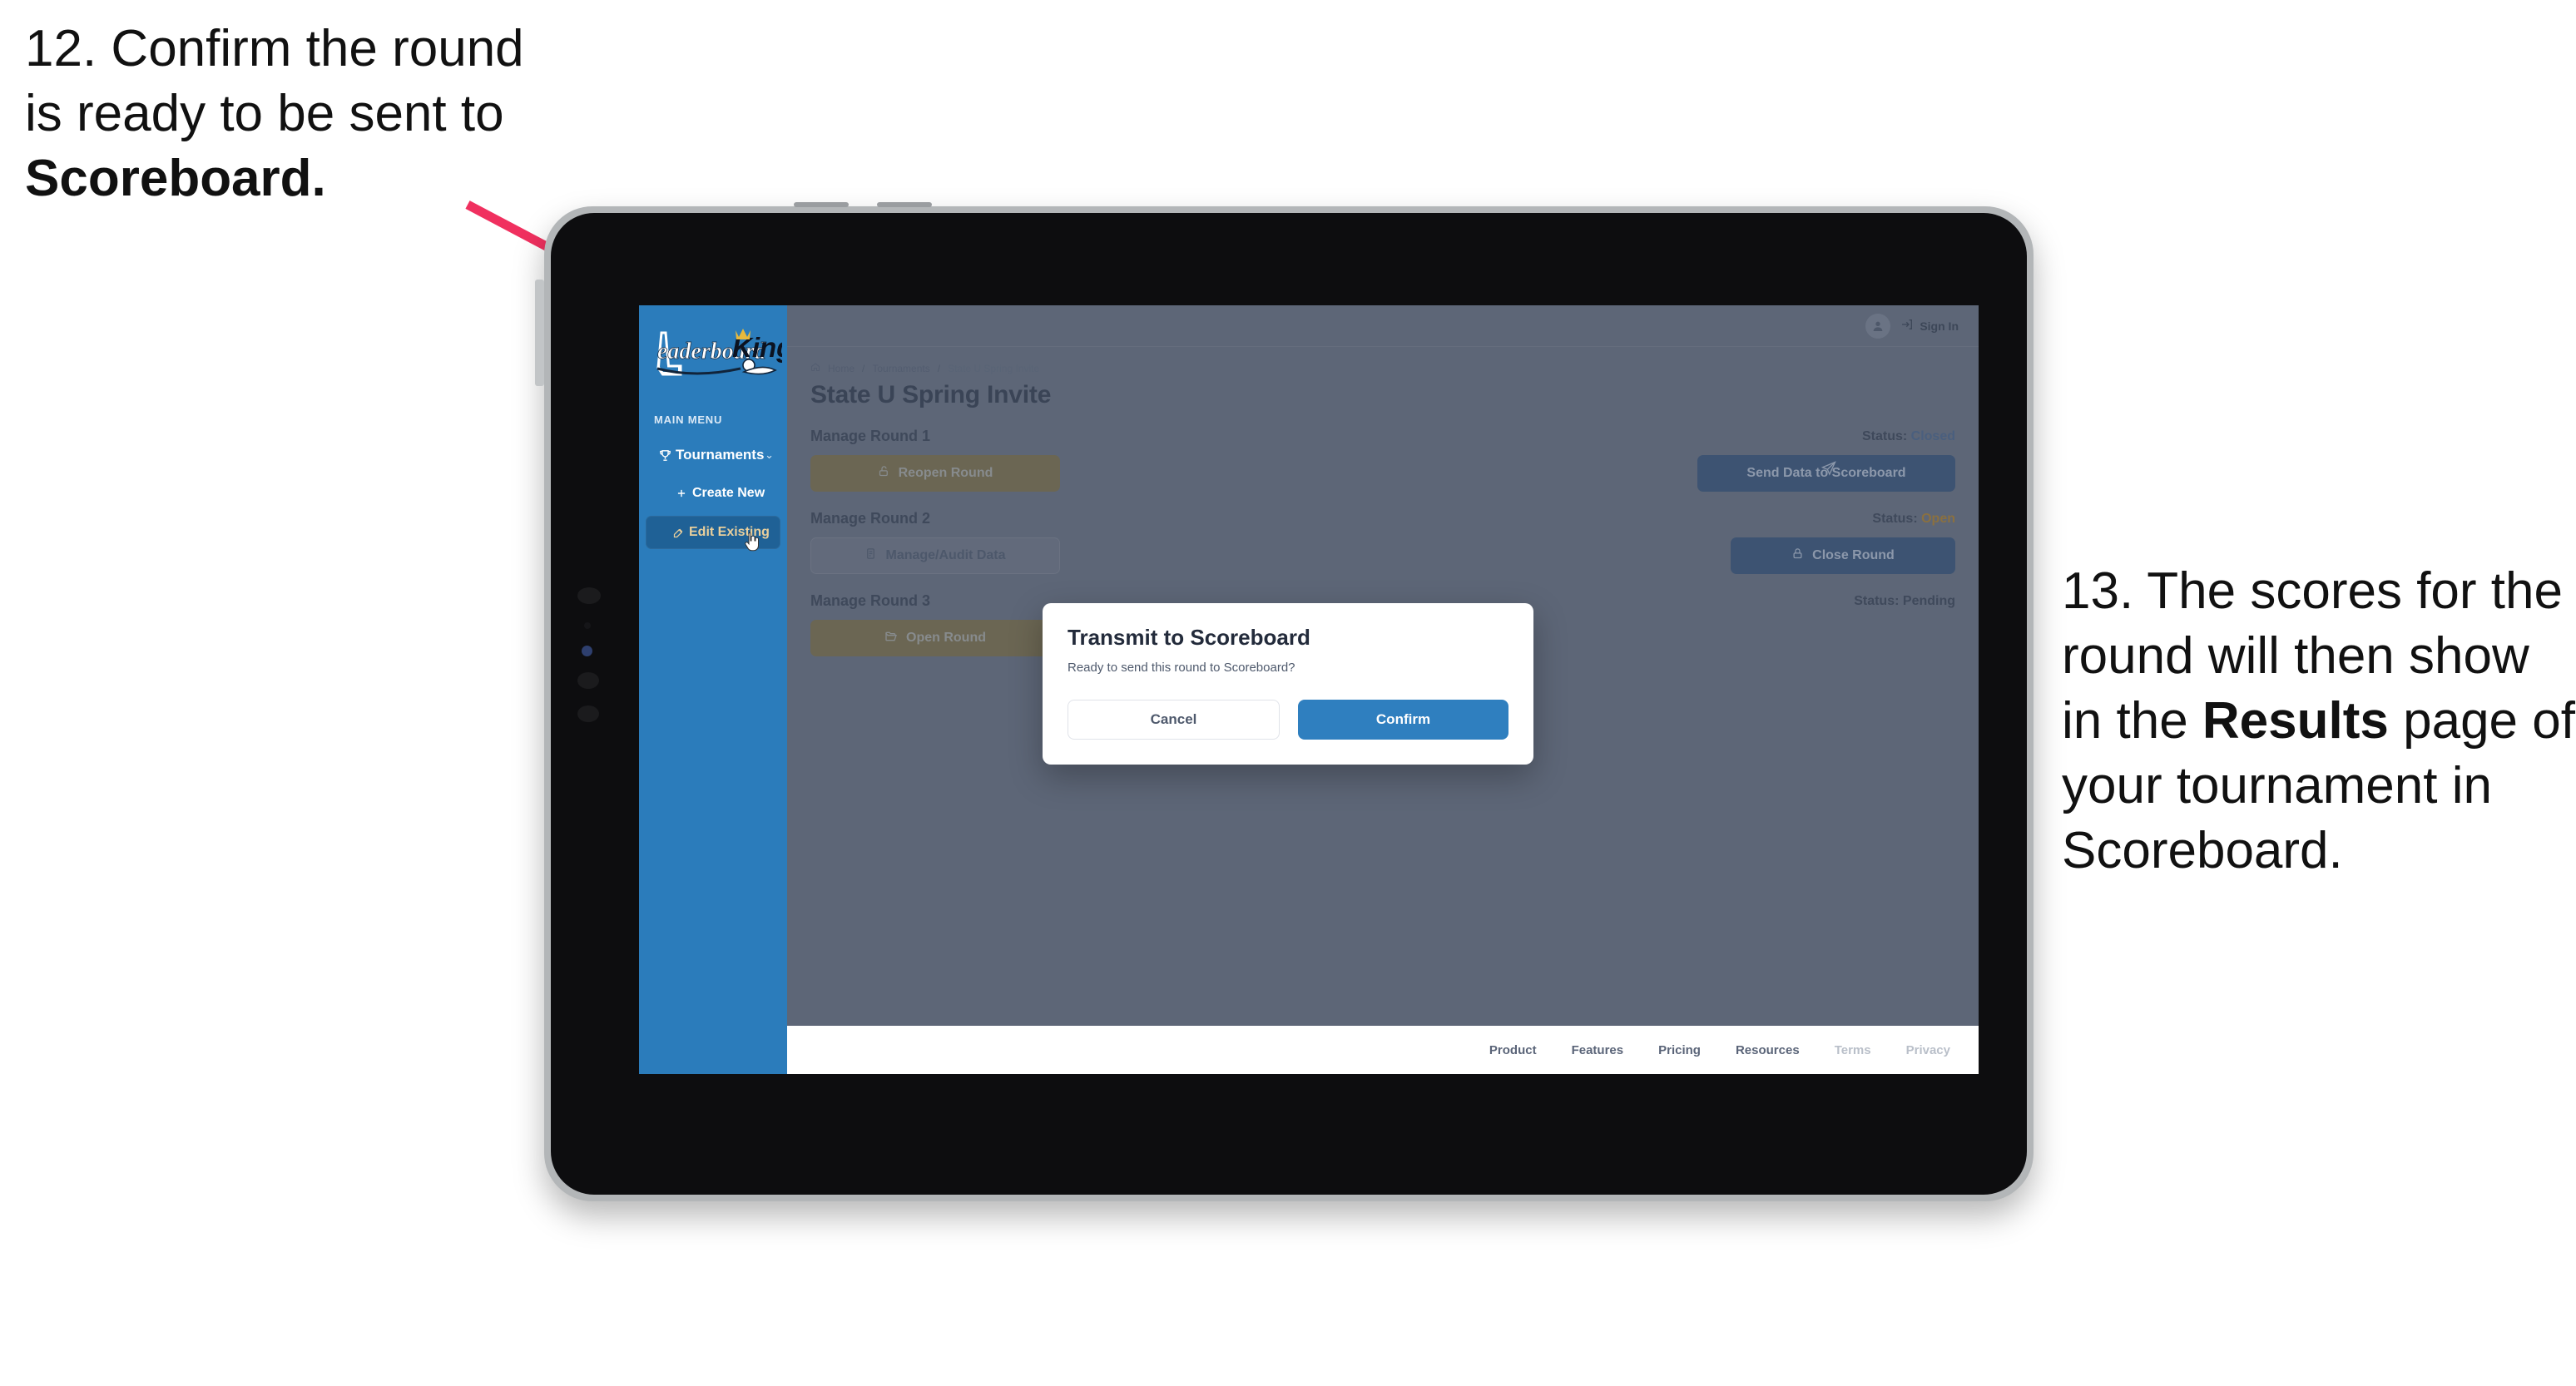  Describe the element at coordinates (1895, 518) in the screenshot. I see `round-2-status-label: Status:` at that location.